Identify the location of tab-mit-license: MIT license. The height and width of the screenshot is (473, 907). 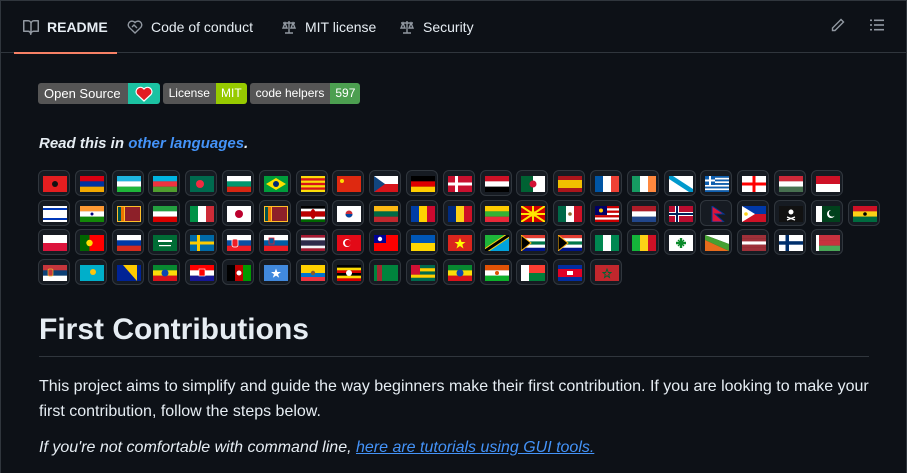
(328, 27).